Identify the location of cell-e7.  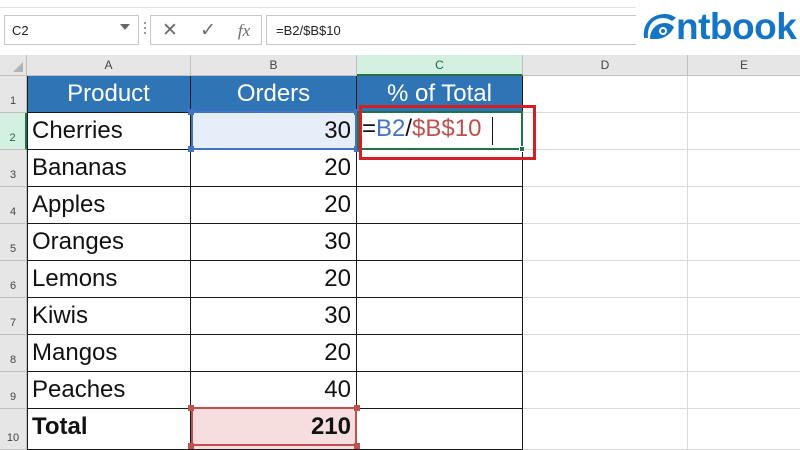
(744, 316).